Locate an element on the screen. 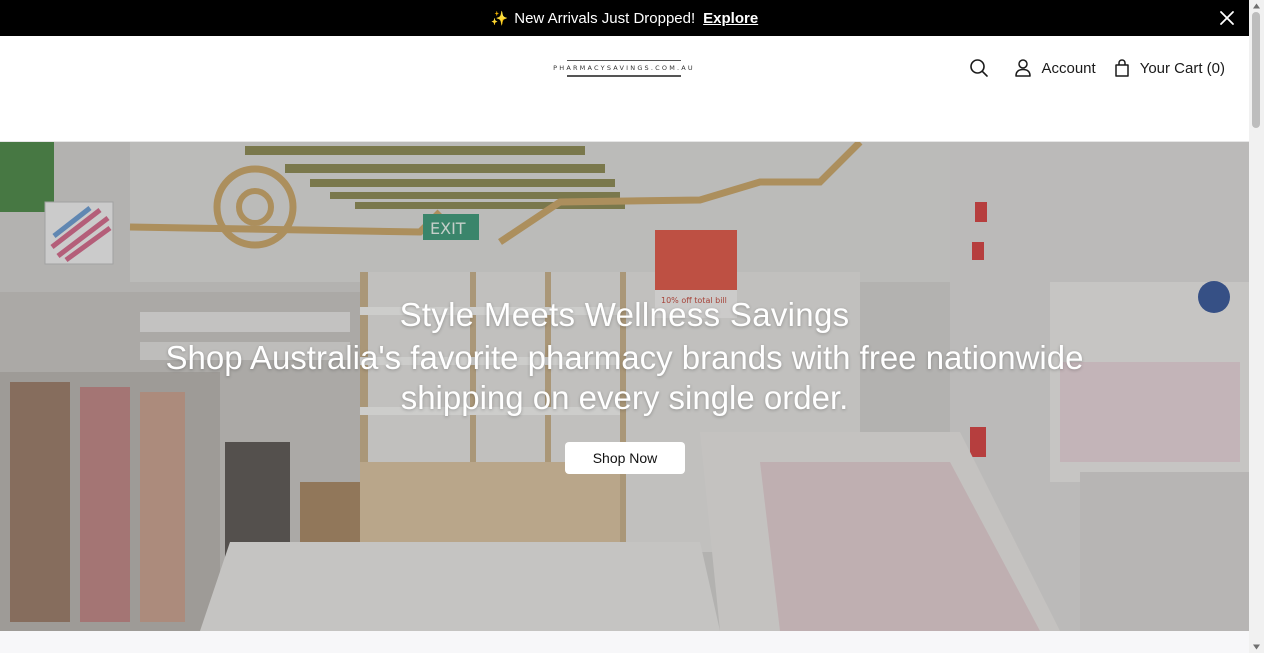  scroll-up-arrow-icon is located at coordinates (1256, 6).